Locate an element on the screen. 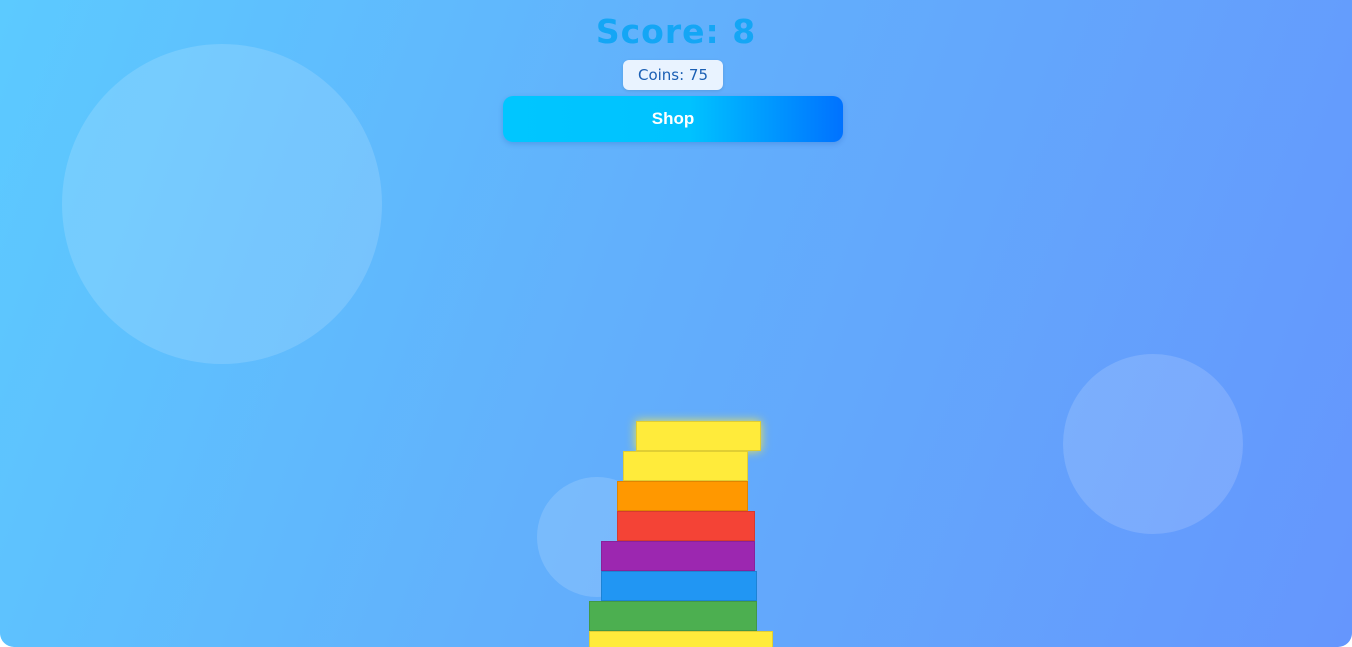 This screenshot has height=647, width=1352. coins-badge: Coins: 75 is located at coordinates (673, 75).